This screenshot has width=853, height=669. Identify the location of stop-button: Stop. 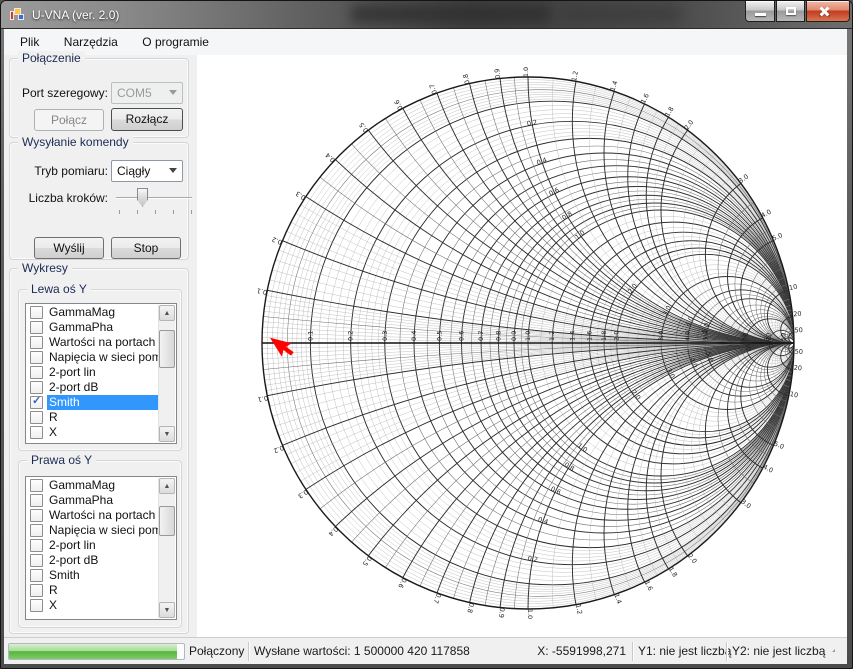
(146, 248).